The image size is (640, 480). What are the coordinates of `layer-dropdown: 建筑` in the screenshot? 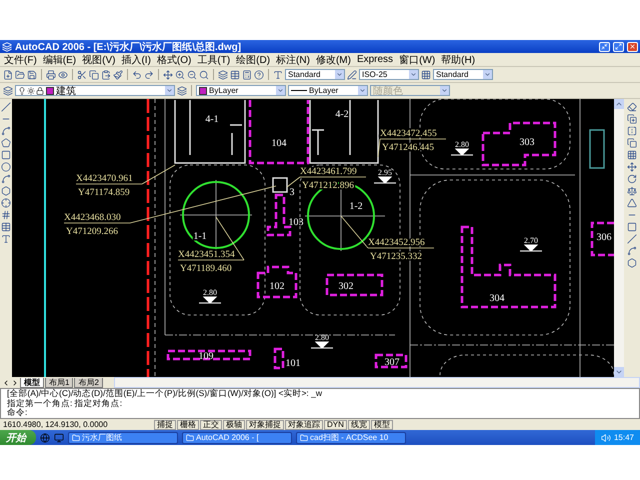 It's located at (95, 90).